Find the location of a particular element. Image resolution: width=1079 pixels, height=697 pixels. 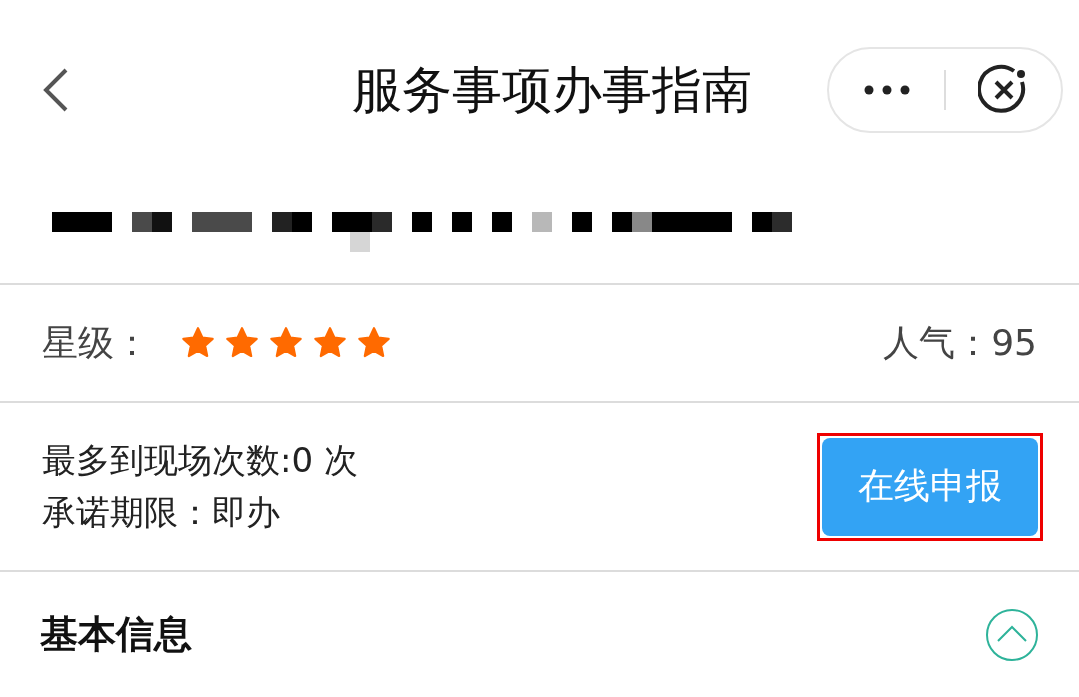

apply-online-button: 在线申报 is located at coordinates (930, 486).